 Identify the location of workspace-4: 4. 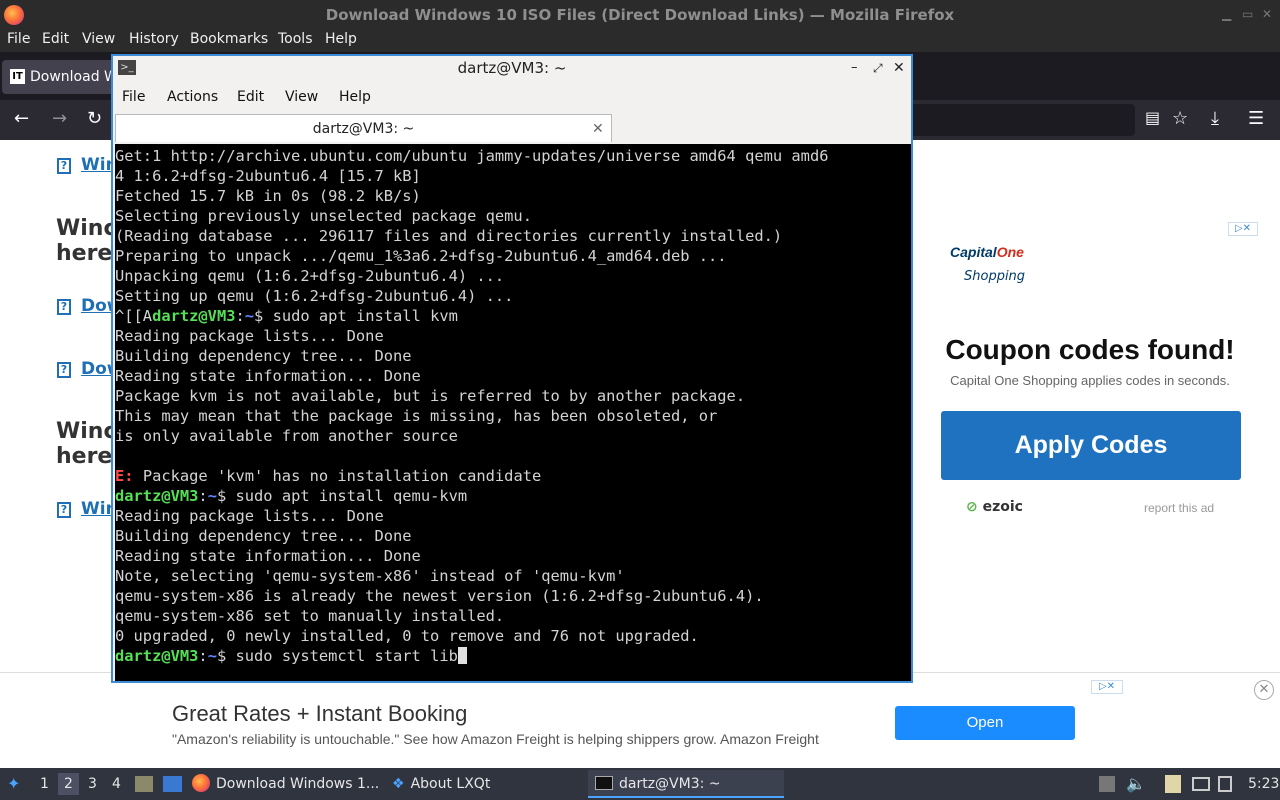
(116, 784).